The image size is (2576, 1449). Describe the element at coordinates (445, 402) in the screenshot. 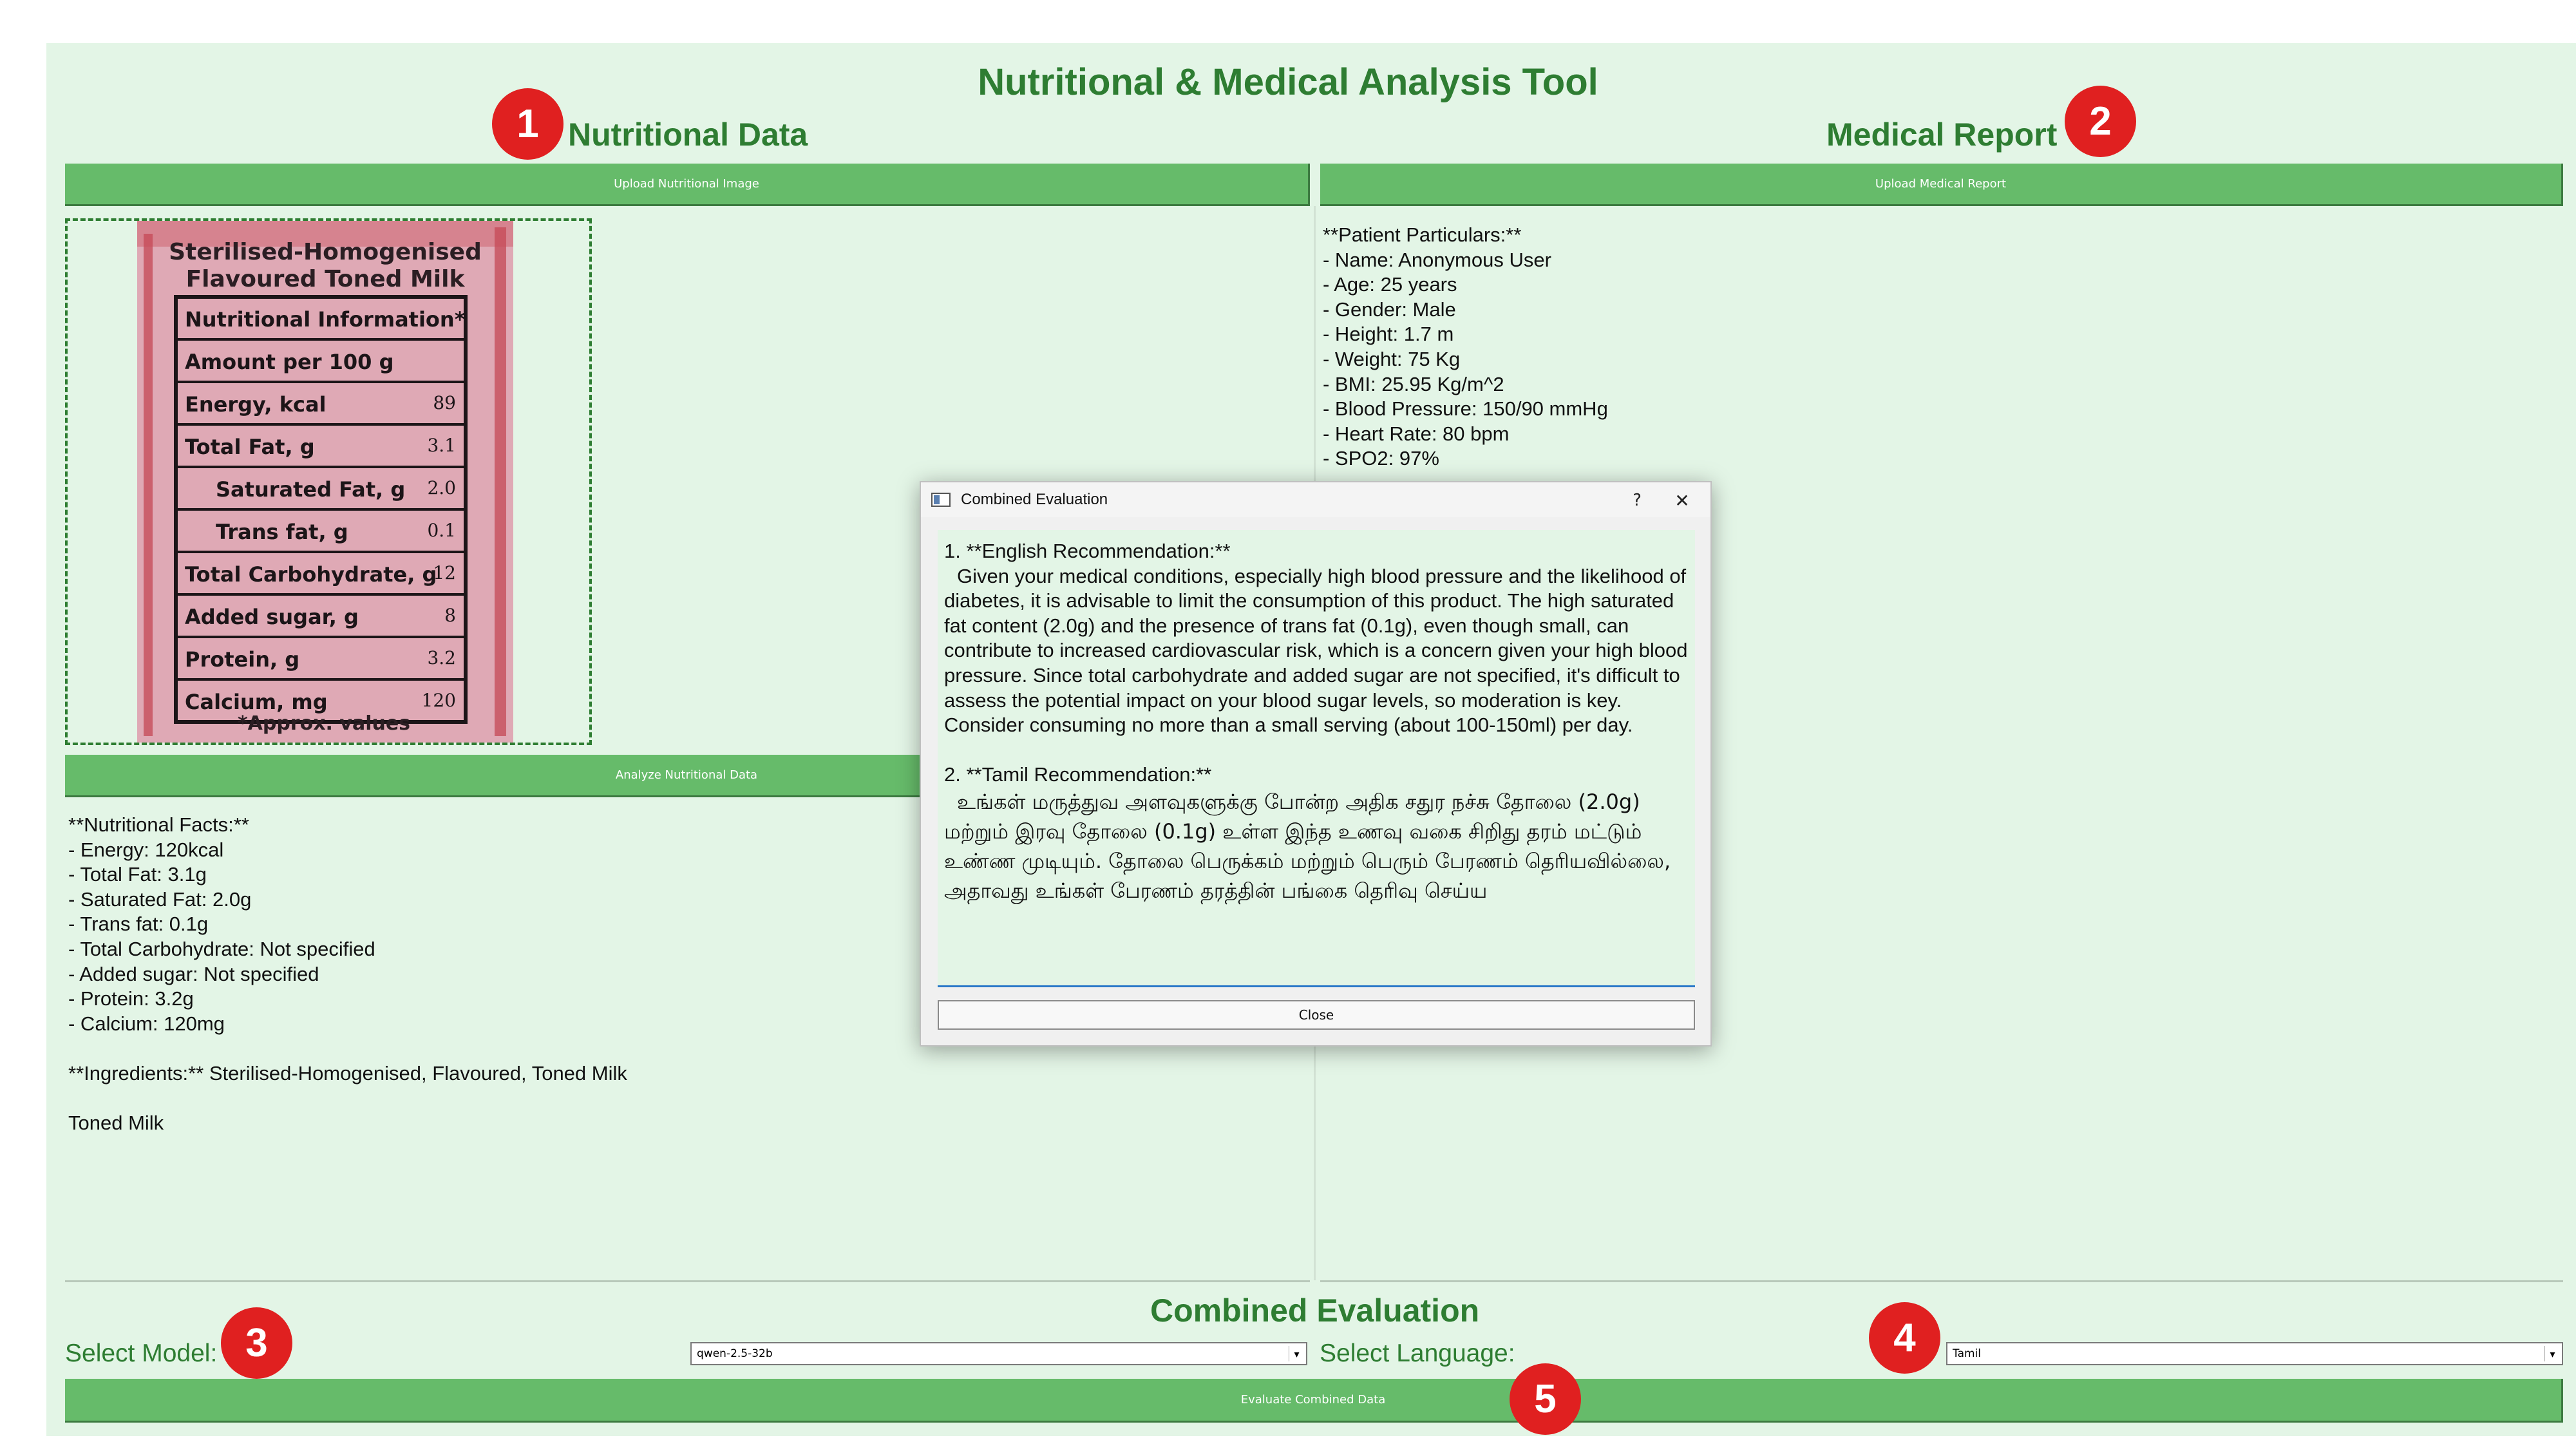

I see `label-row-value: 89` at that location.